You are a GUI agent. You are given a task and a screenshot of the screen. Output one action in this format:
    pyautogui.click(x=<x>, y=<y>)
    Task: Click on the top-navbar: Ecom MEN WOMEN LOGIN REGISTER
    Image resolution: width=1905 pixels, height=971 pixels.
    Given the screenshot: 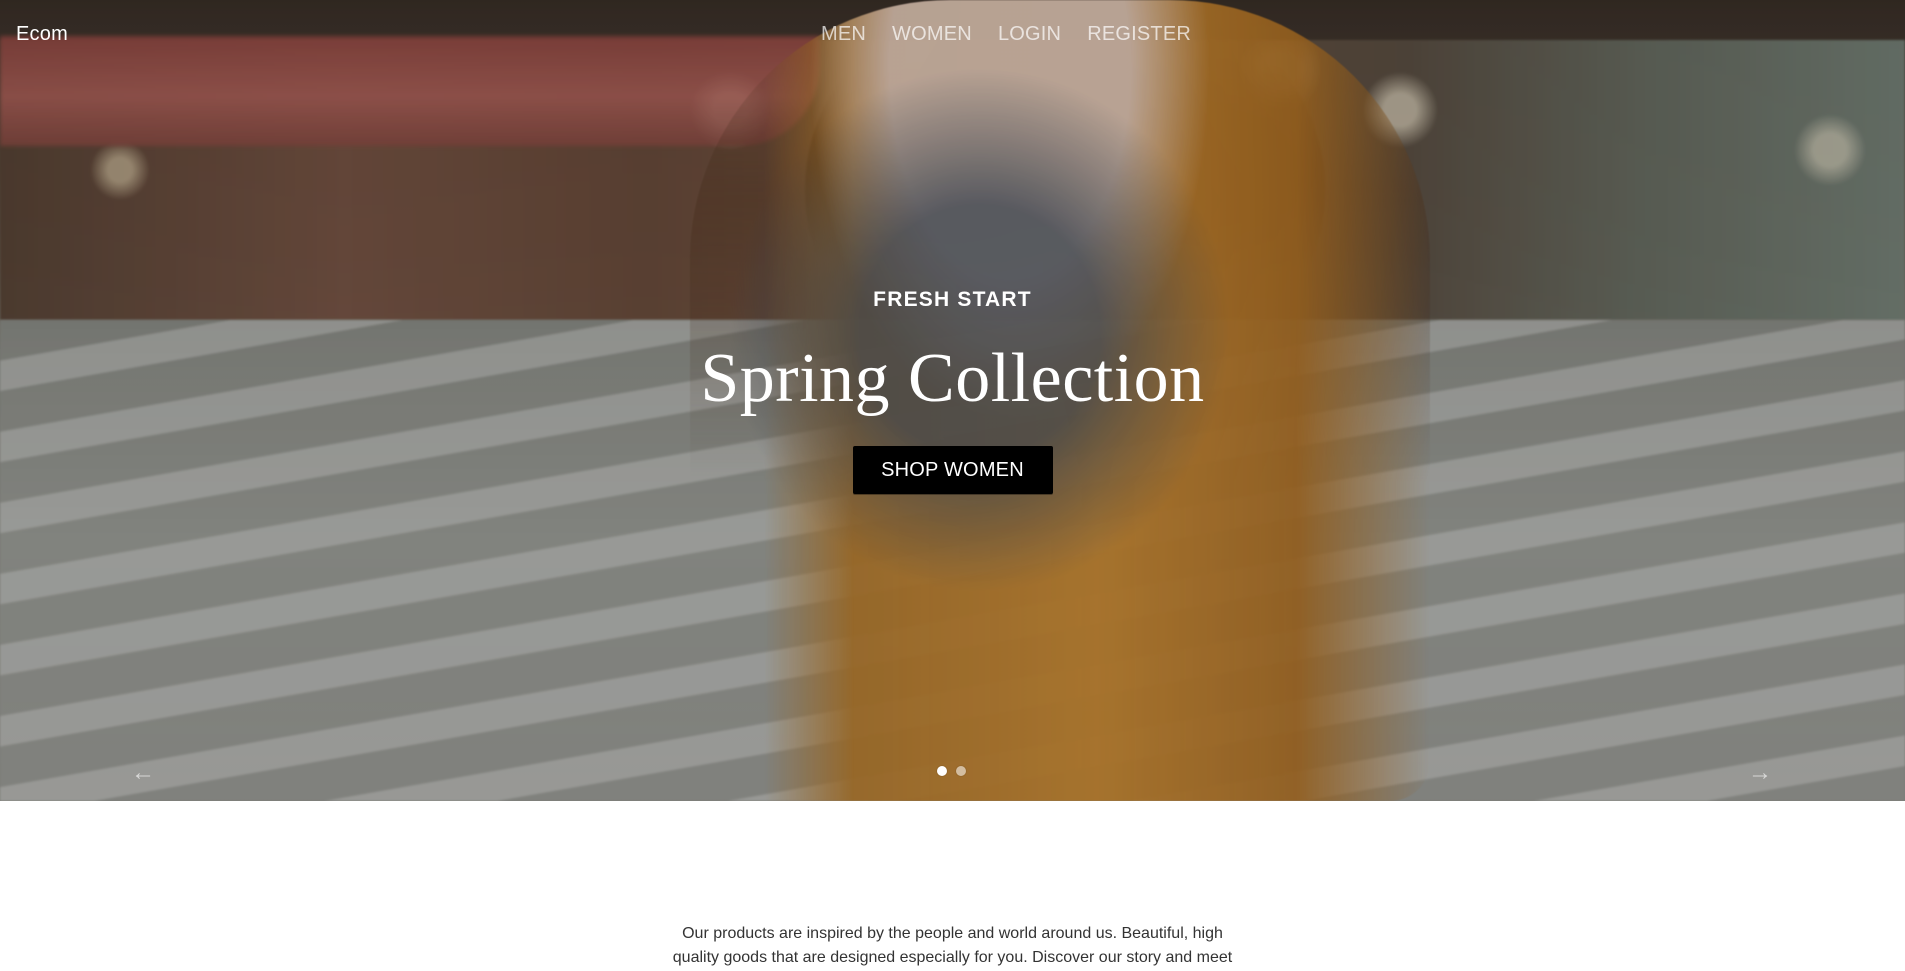 What is the action you would take?
    pyautogui.click(x=952, y=33)
    